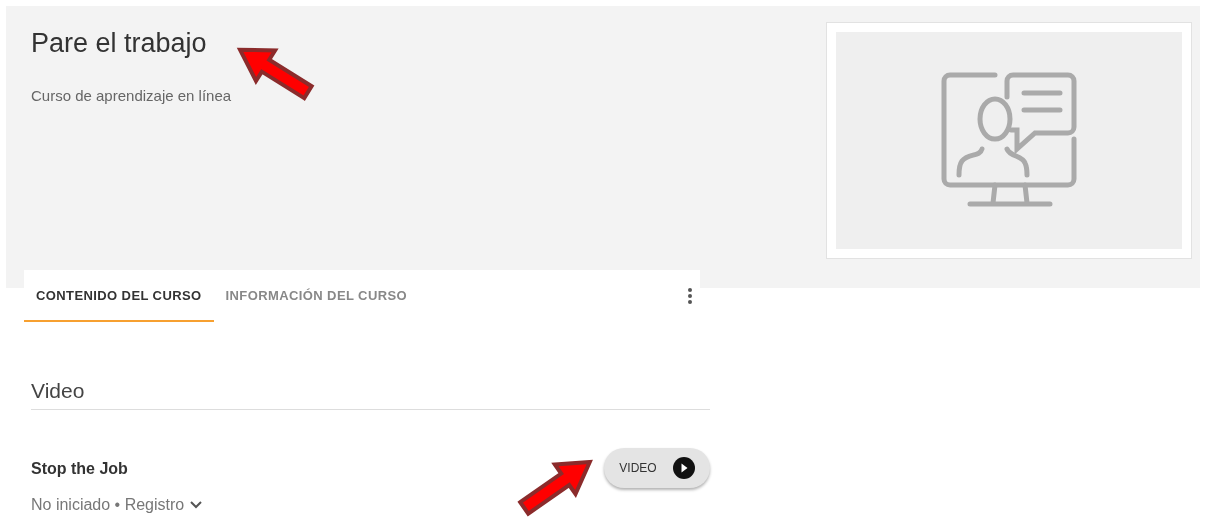  What do you see at coordinates (683, 468) in the screenshot?
I see `play-icon` at bounding box center [683, 468].